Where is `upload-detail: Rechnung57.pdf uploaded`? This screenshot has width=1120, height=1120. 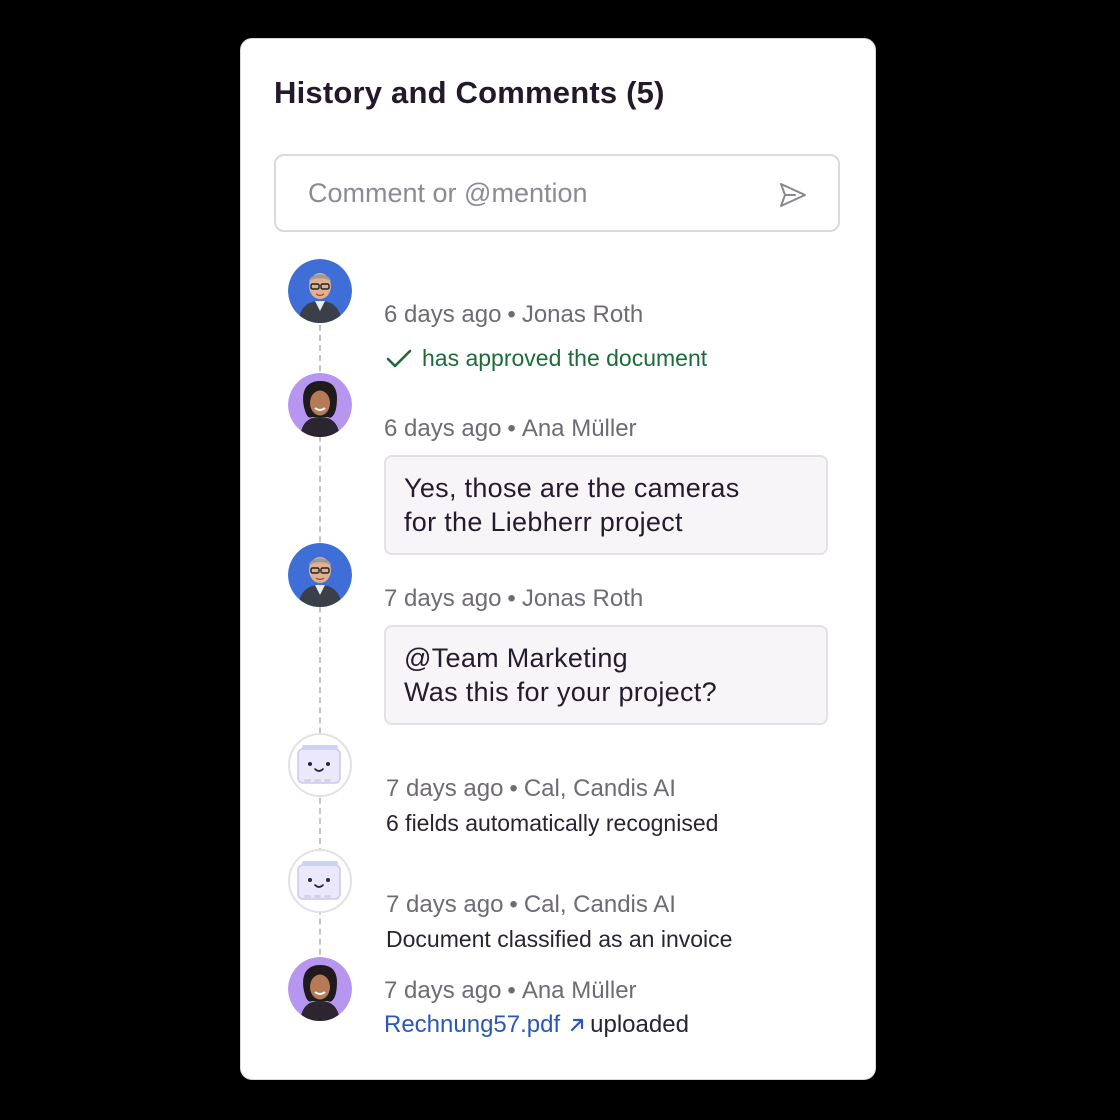 upload-detail: Rechnung57.pdf uploaded is located at coordinates (536, 1025).